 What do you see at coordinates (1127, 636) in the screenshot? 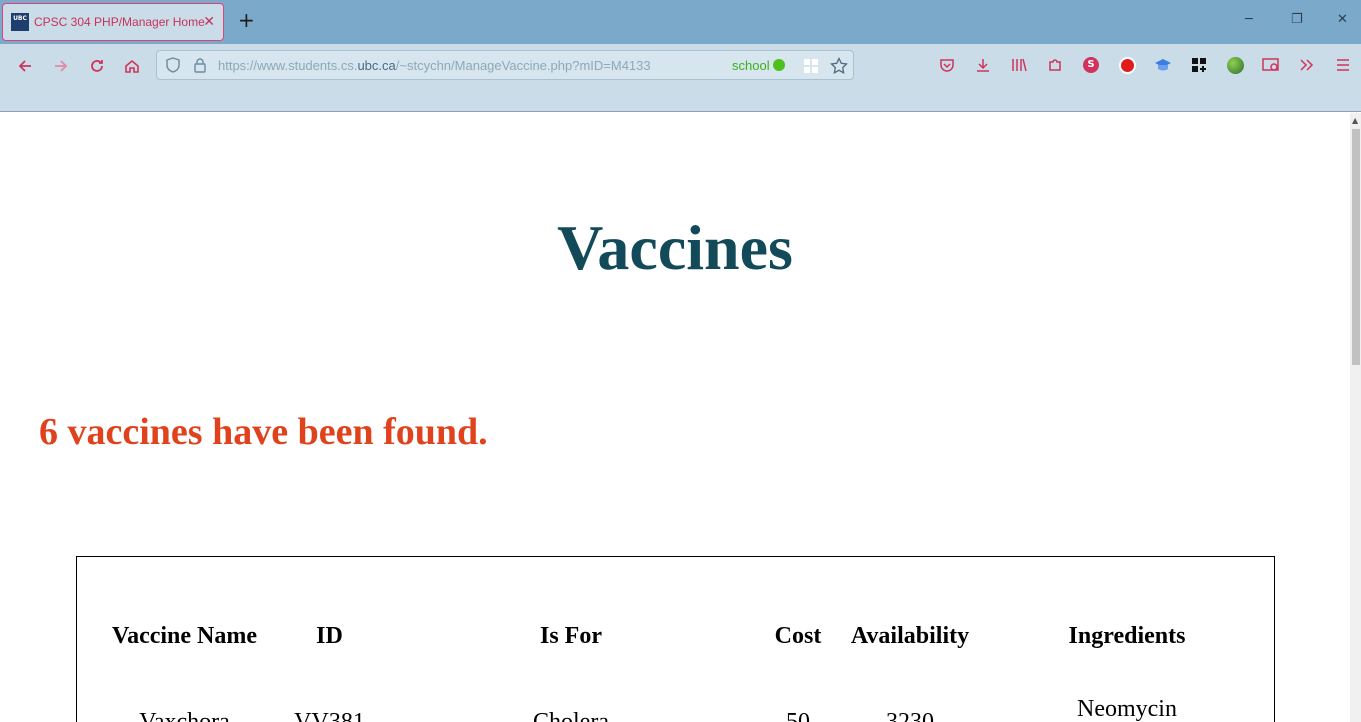
I see `header-ingredients: Ingredients` at bounding box center [1127, 636].